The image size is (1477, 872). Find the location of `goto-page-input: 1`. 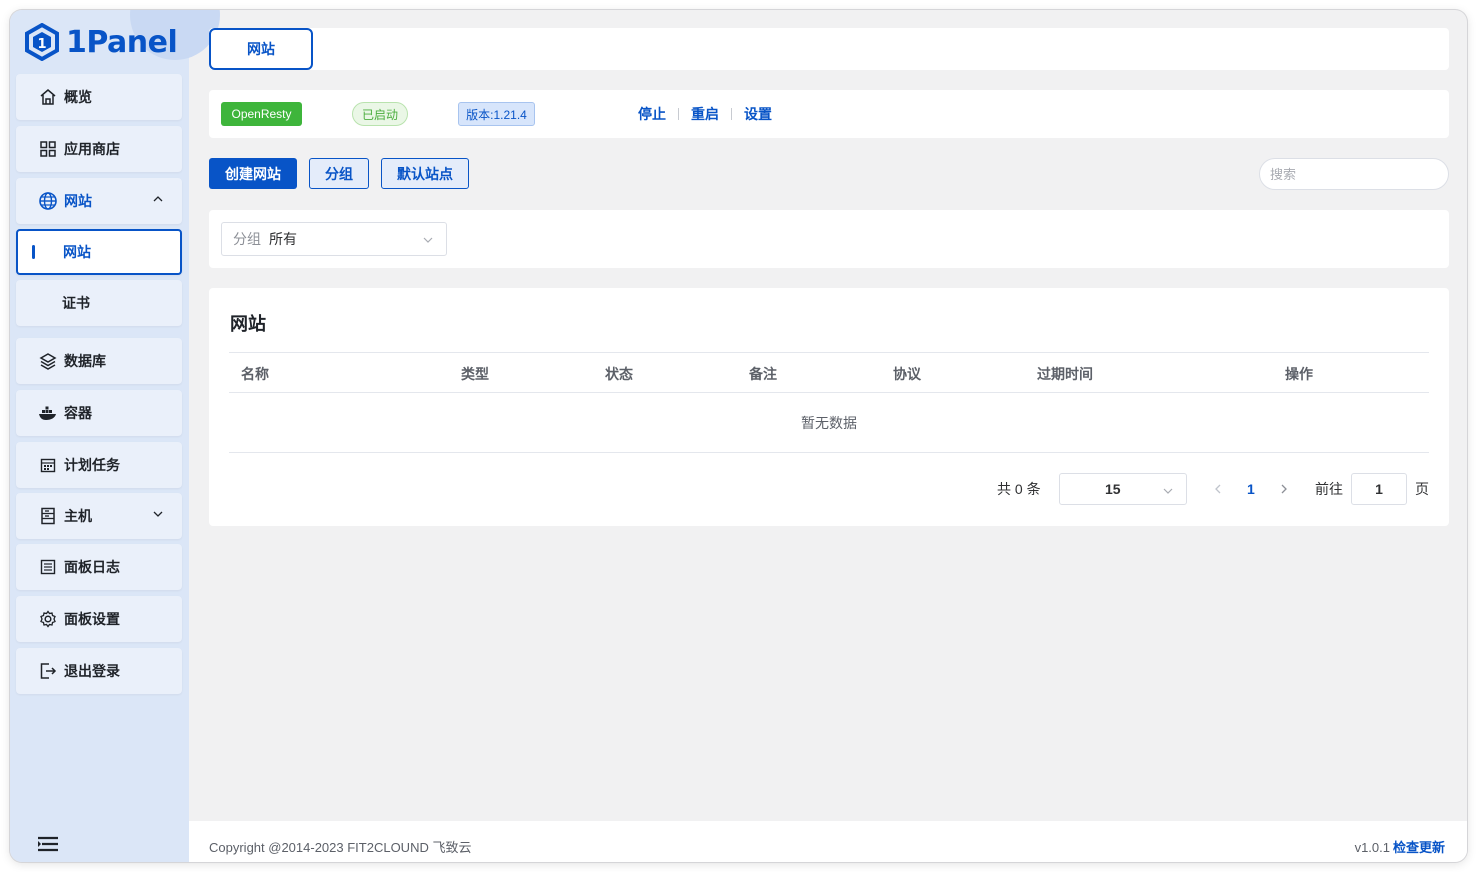

goto-page-input: 1 is located at coordinates (1379, 489).